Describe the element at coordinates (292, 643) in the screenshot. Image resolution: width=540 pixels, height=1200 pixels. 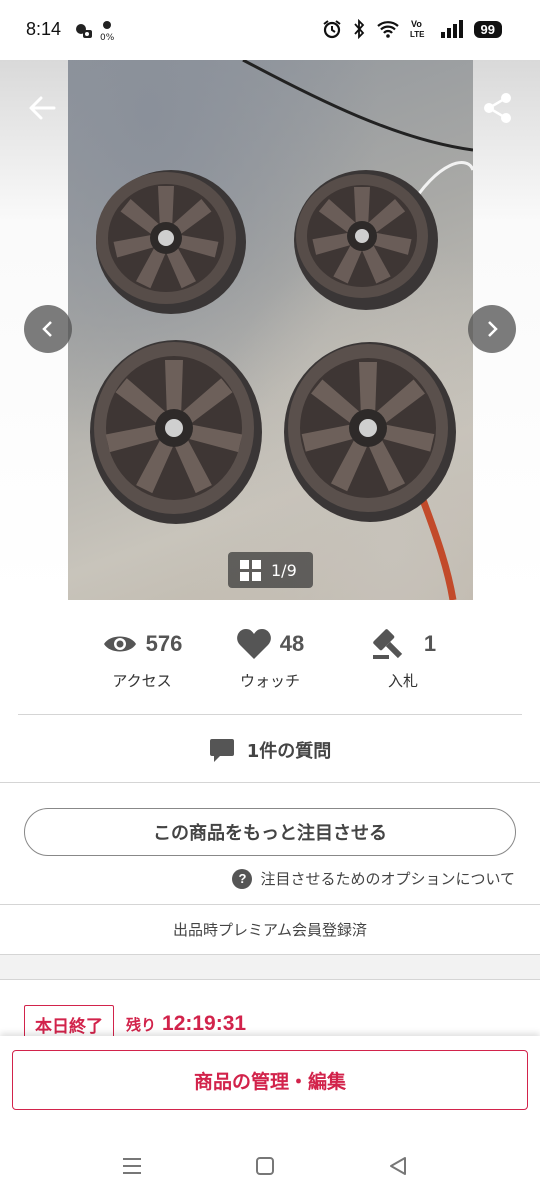
I see `watch-count: 48` at that location.